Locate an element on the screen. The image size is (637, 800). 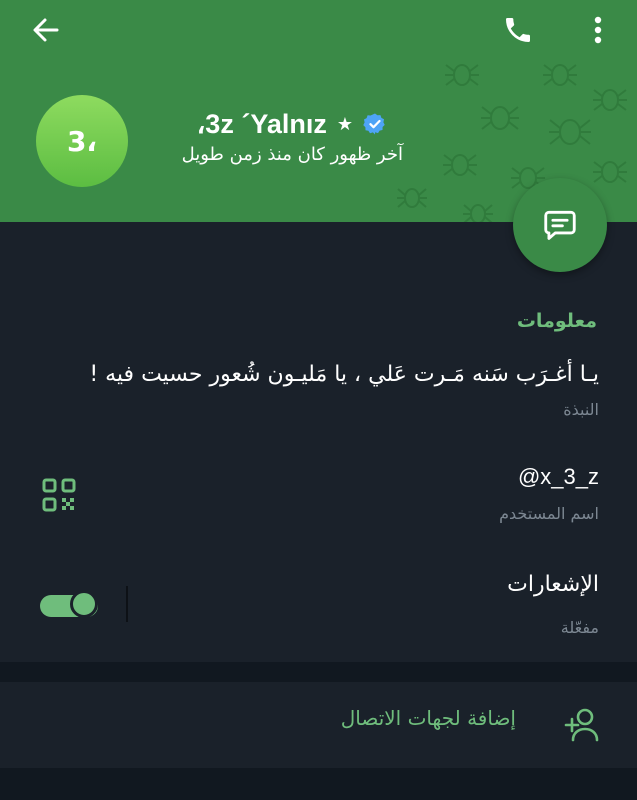
back-arrow-icon is located at coordinates (46, 30).